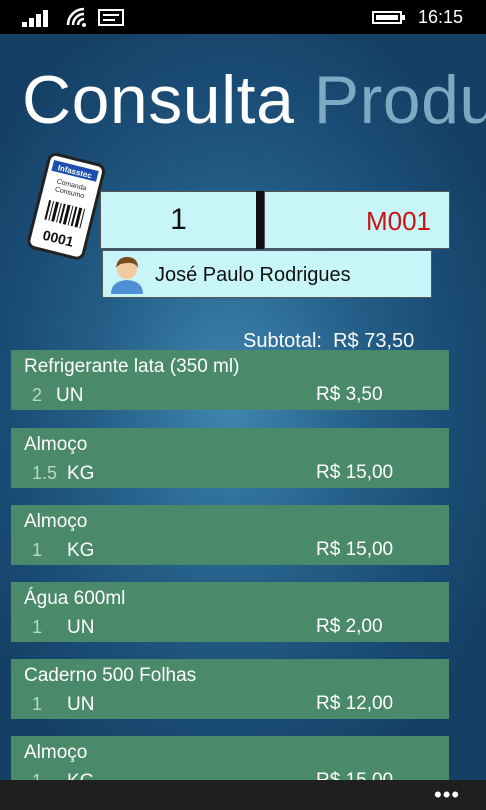 The width and height of the screenshot is (486, 810). What do you see at coordinates (267, 274) in the screenshot?
I see `customer-name-field: José Paulo Rodrigues` at bounding box center [267, 274].